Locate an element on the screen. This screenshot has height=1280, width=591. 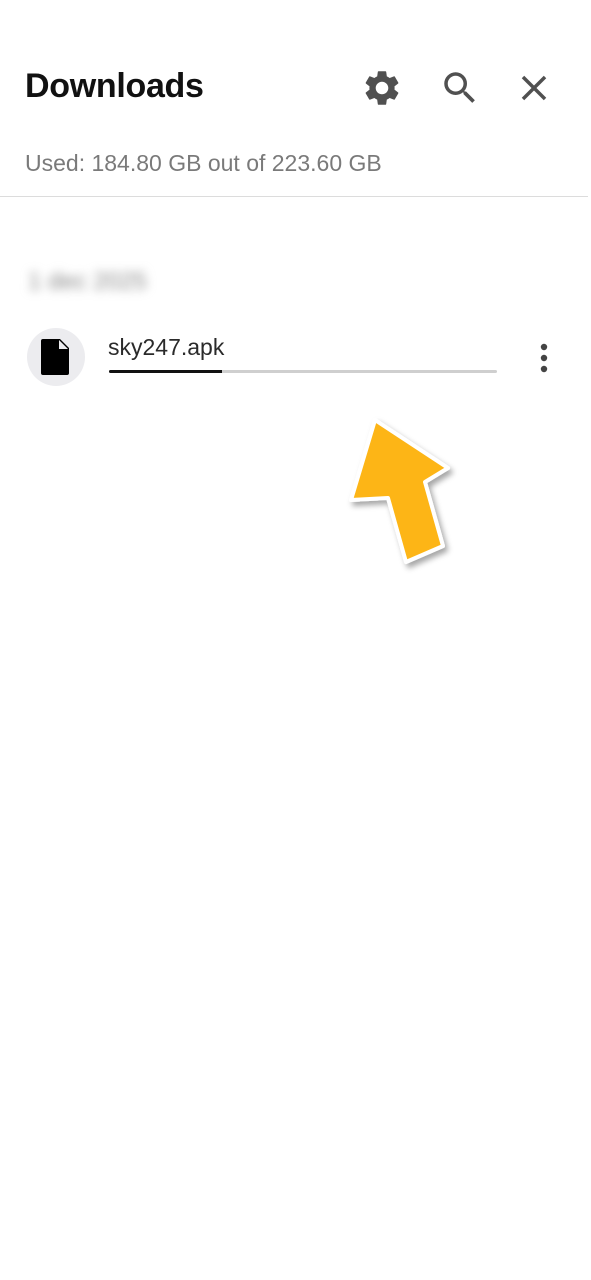
file-icon is located at coordinates (55, 357).